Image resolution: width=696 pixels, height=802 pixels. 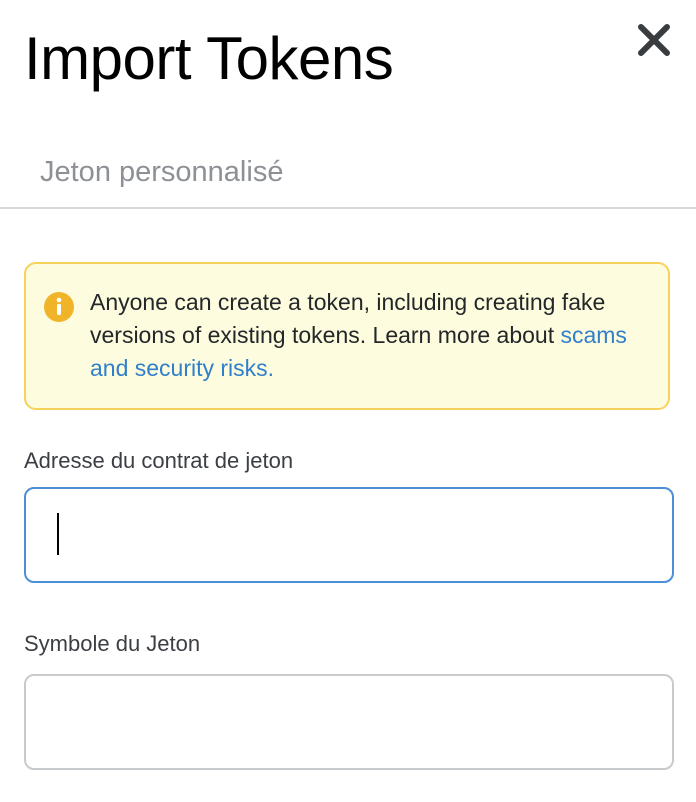 I want to click on close-button, so click(x=654, y=40).